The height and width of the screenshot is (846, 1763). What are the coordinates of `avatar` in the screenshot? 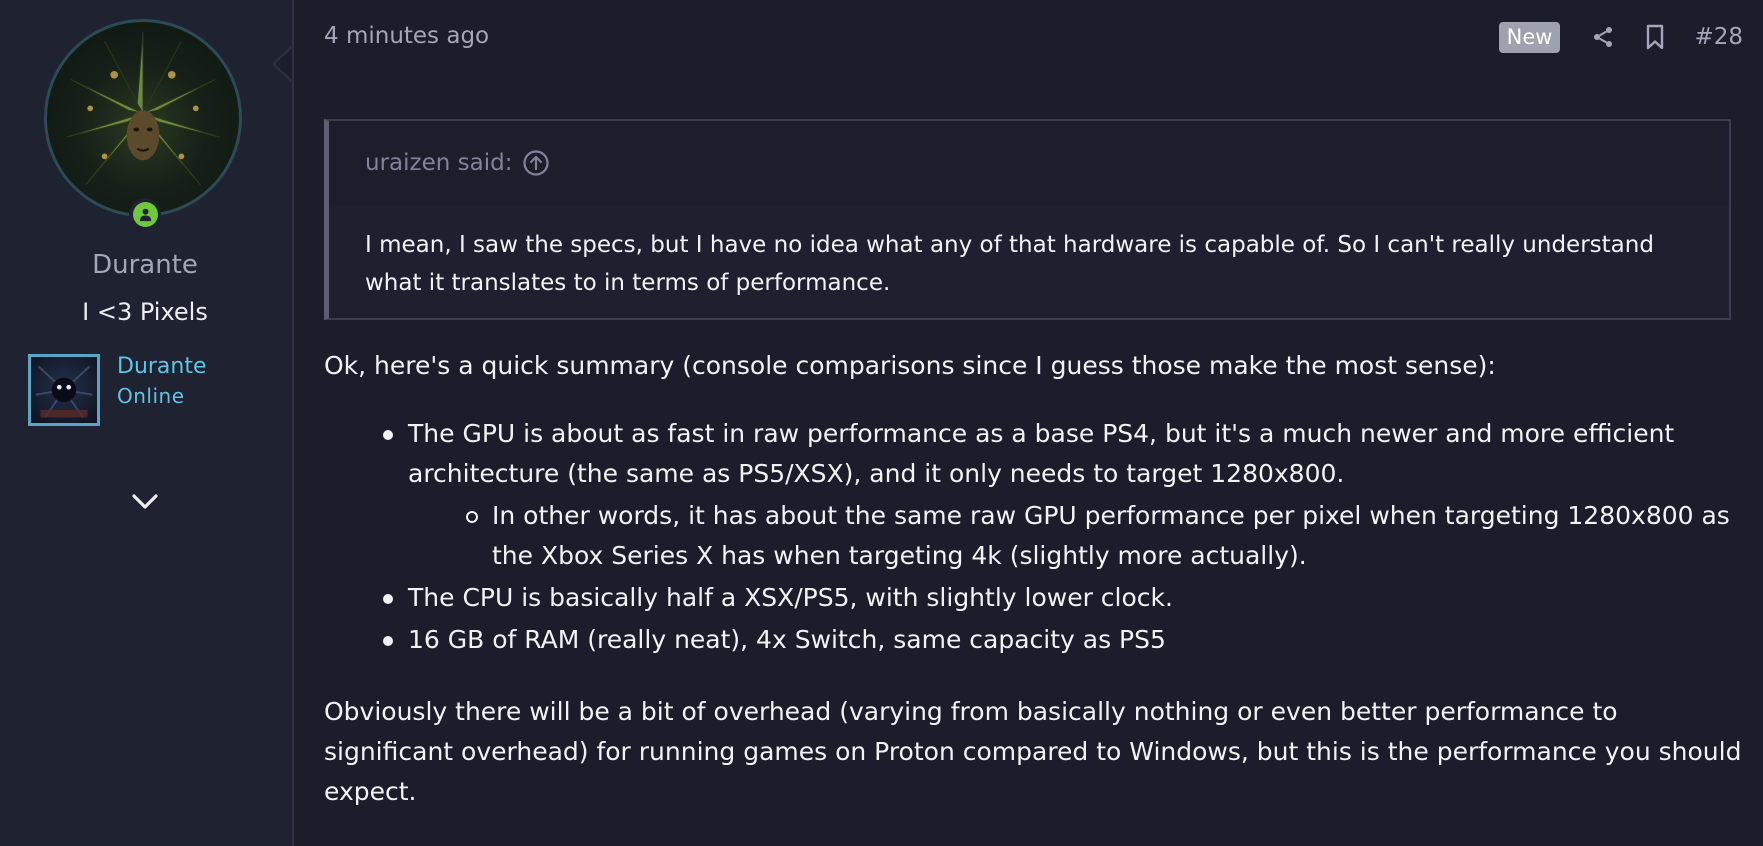 It's located at (143, 118).